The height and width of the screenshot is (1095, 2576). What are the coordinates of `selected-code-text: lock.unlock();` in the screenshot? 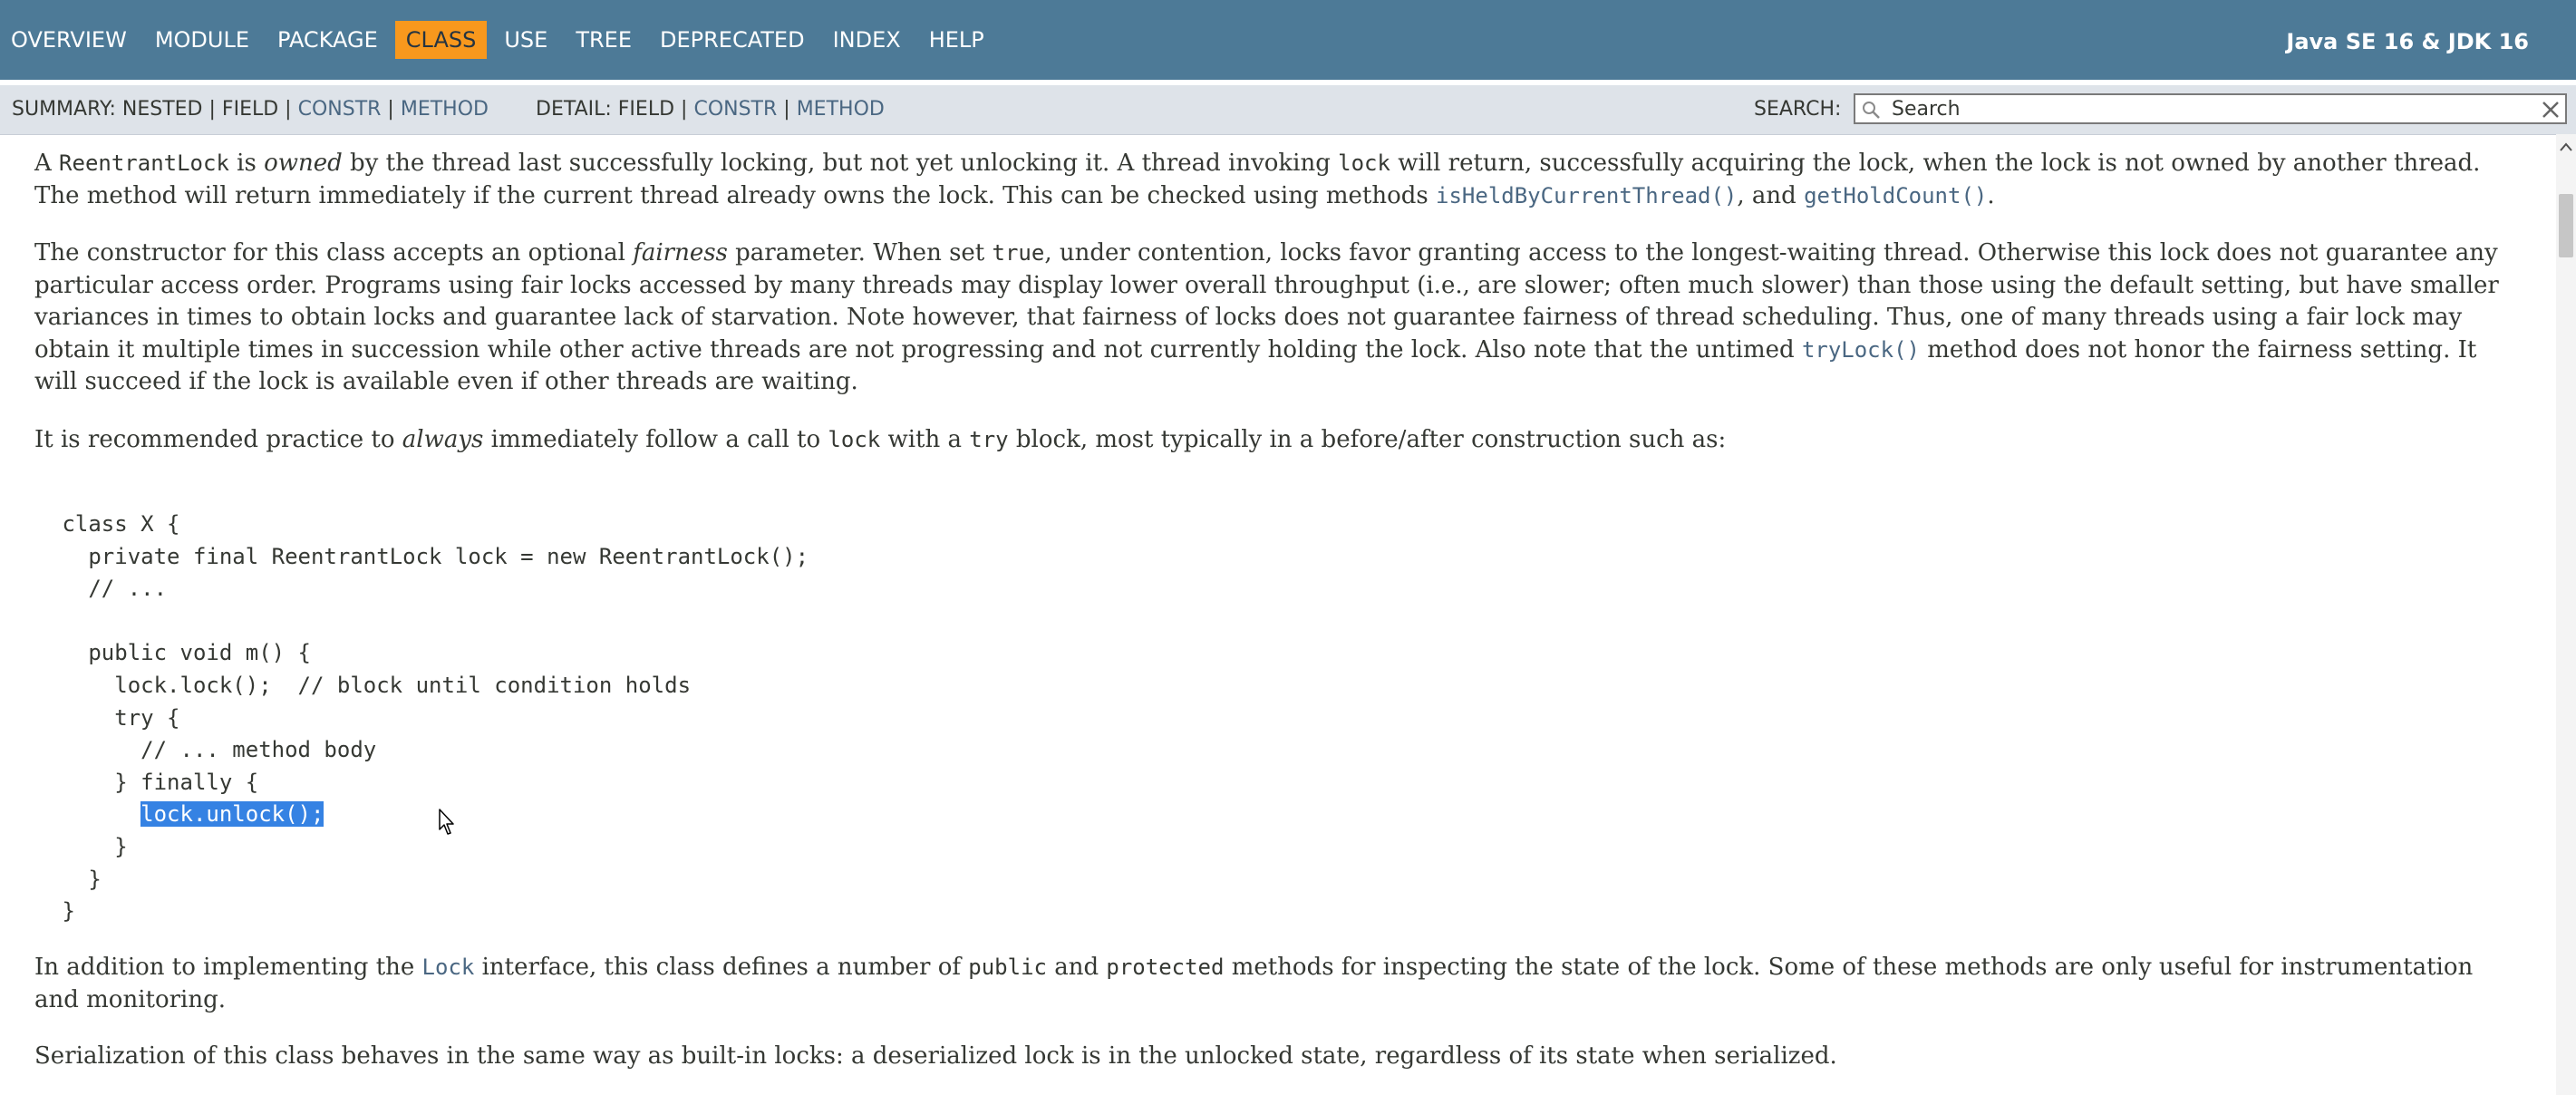 It's located at (232, 814).